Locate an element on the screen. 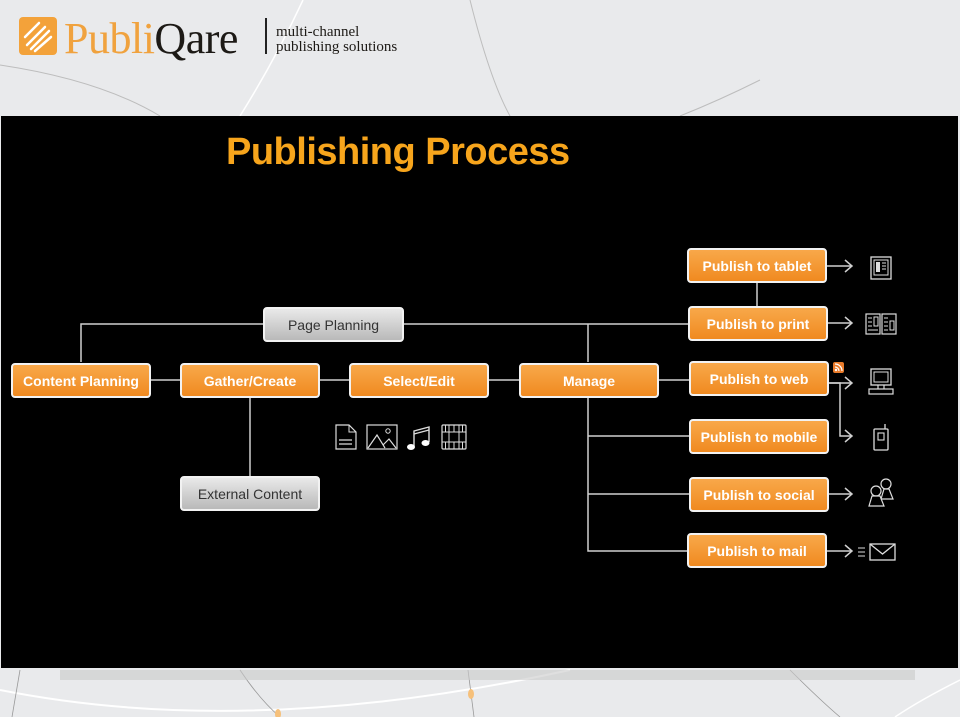 The height and width of the screenshot is (717, 960). brand-part2: Qare is located at coordinates (196, 38).